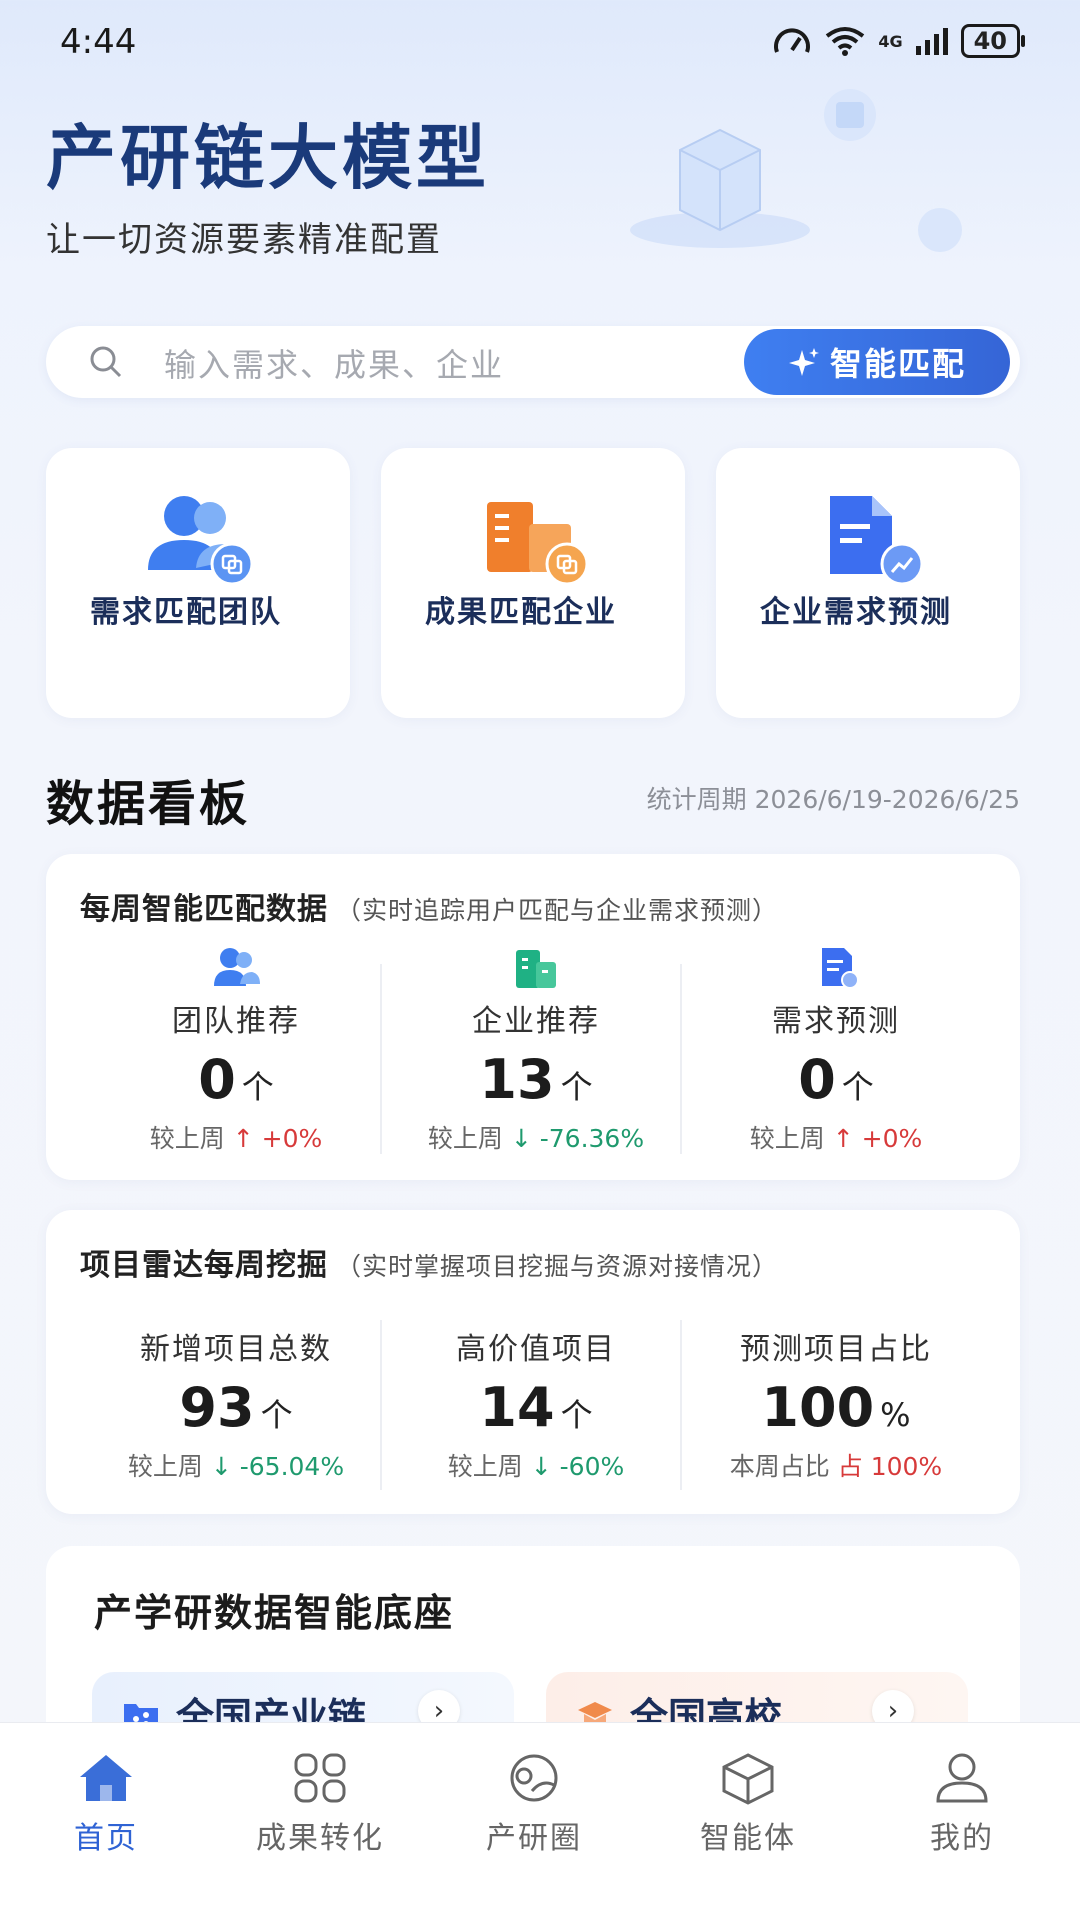  What do you see at coordinates (274, 1613) in the screenshot?
I see `base-title: 产学研数据智能底座` at bounding box center [274, 1613].